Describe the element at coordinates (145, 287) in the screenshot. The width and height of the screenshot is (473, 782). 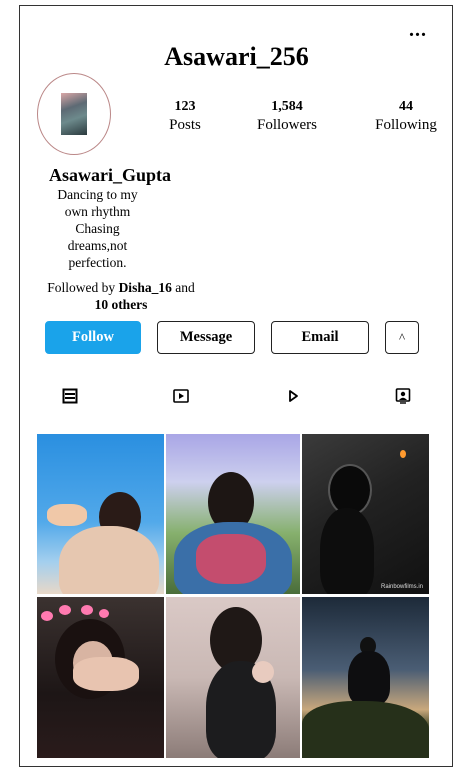
I see `followed-by-user: Disha_16` at that location.